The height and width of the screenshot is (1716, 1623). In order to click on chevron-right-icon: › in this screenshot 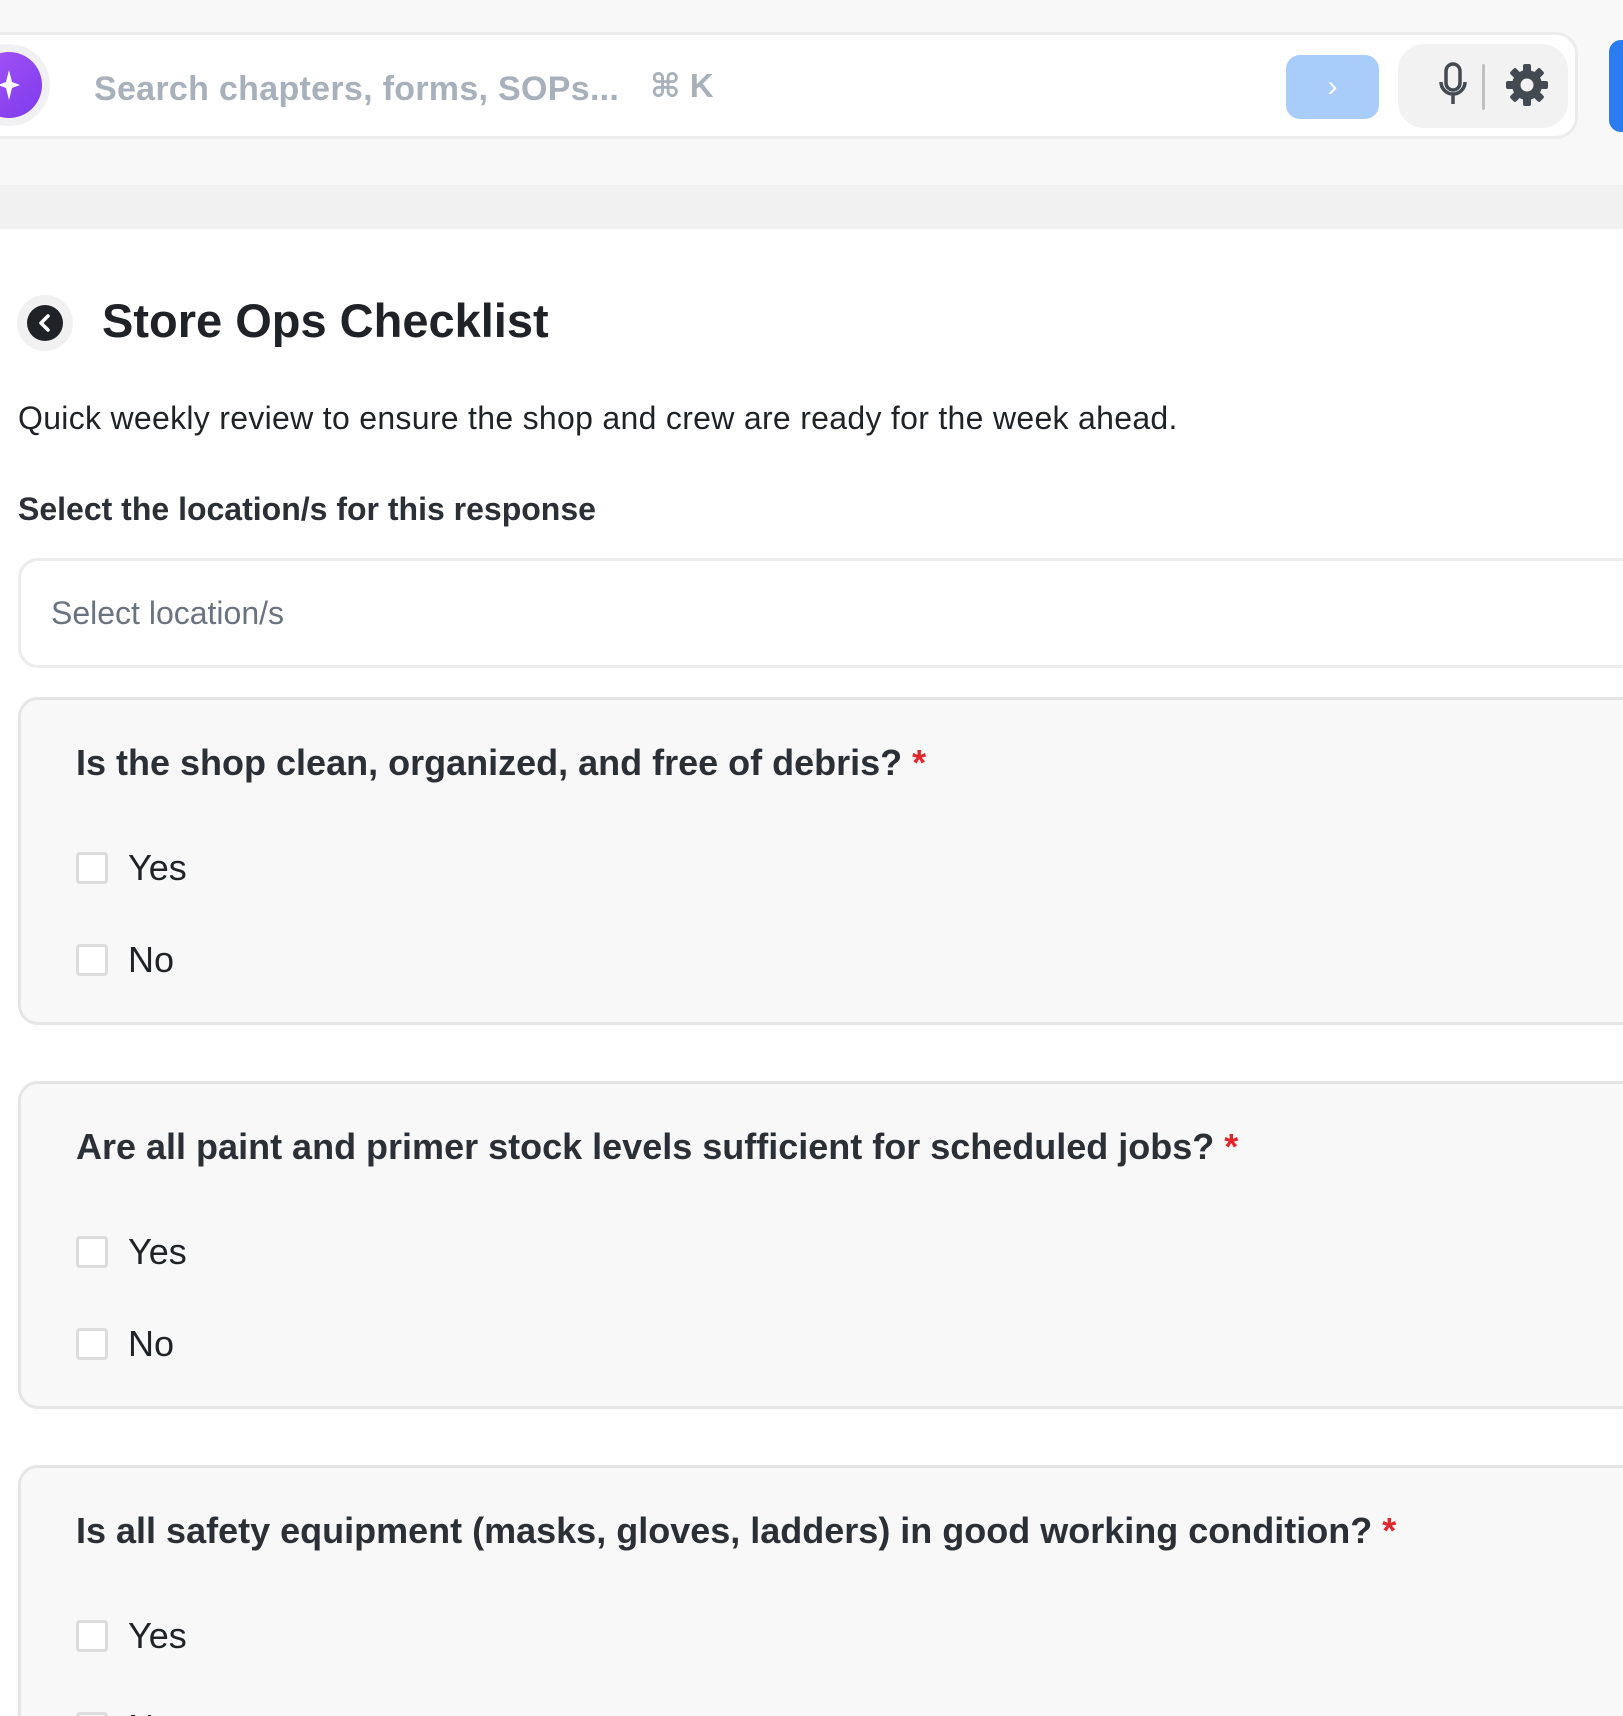, I will do `click(1332, 86)`.